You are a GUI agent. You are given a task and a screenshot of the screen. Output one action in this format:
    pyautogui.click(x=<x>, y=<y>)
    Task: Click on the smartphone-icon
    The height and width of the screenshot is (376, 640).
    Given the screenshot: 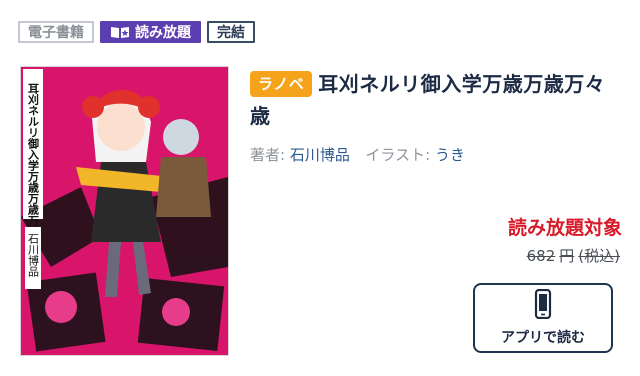 What is the action you would take?
    pyautogui.click(x=543, y=305)
    